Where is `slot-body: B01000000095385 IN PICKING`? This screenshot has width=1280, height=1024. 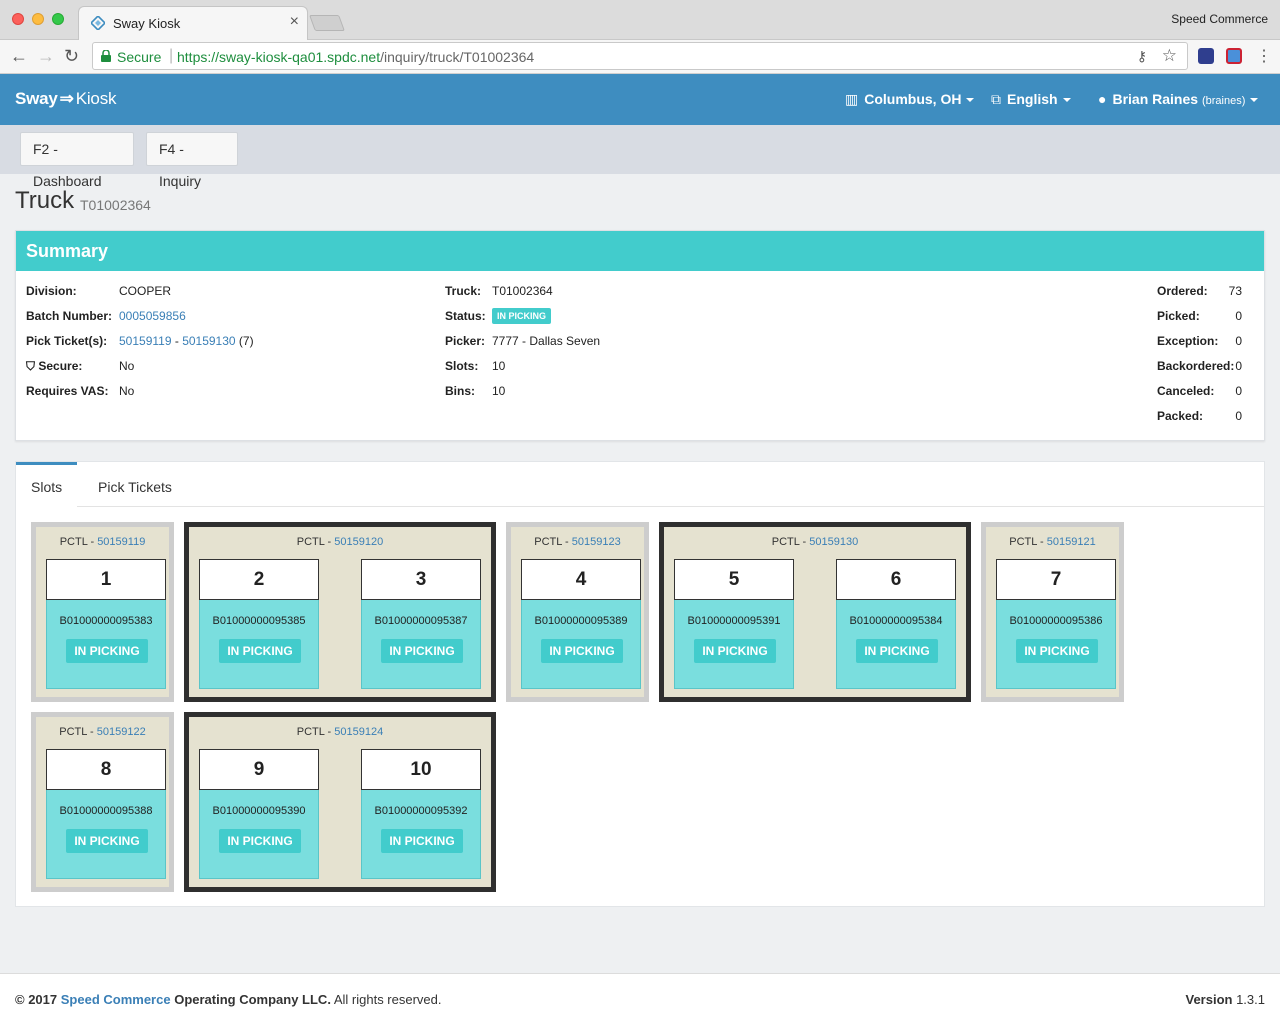
slot-body: B01000000095385 IN PICKING is located at coordinates (259, 644).